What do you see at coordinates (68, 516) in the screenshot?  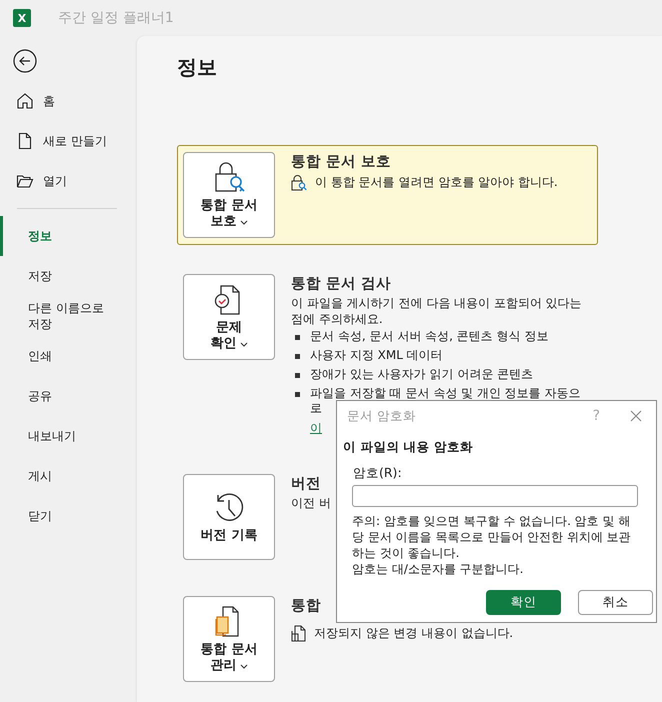 I see `sidebar-item: 닫기` at bounding box center [68, 516].